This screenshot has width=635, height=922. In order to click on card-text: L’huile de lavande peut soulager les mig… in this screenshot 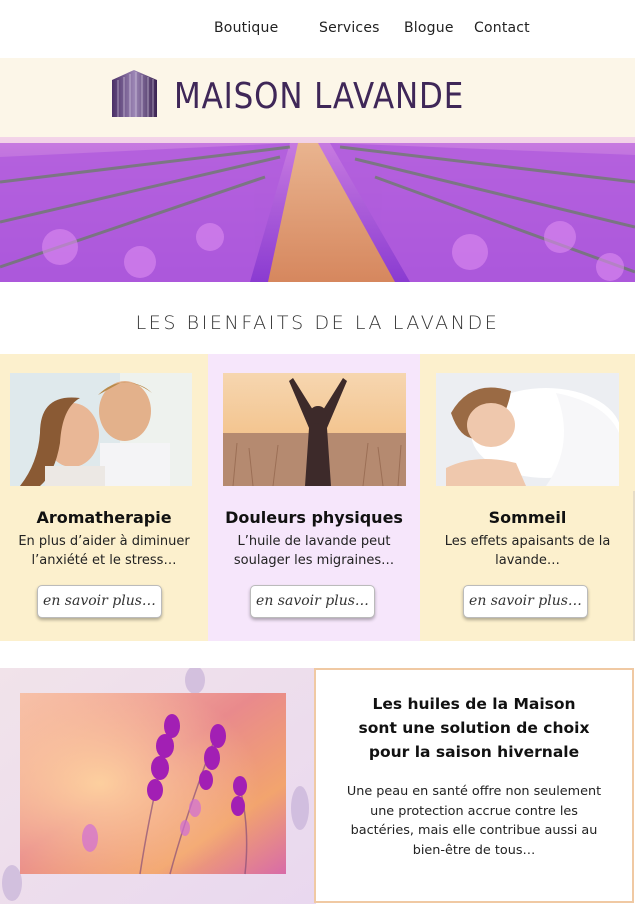, I will do `click(314, 551)`.